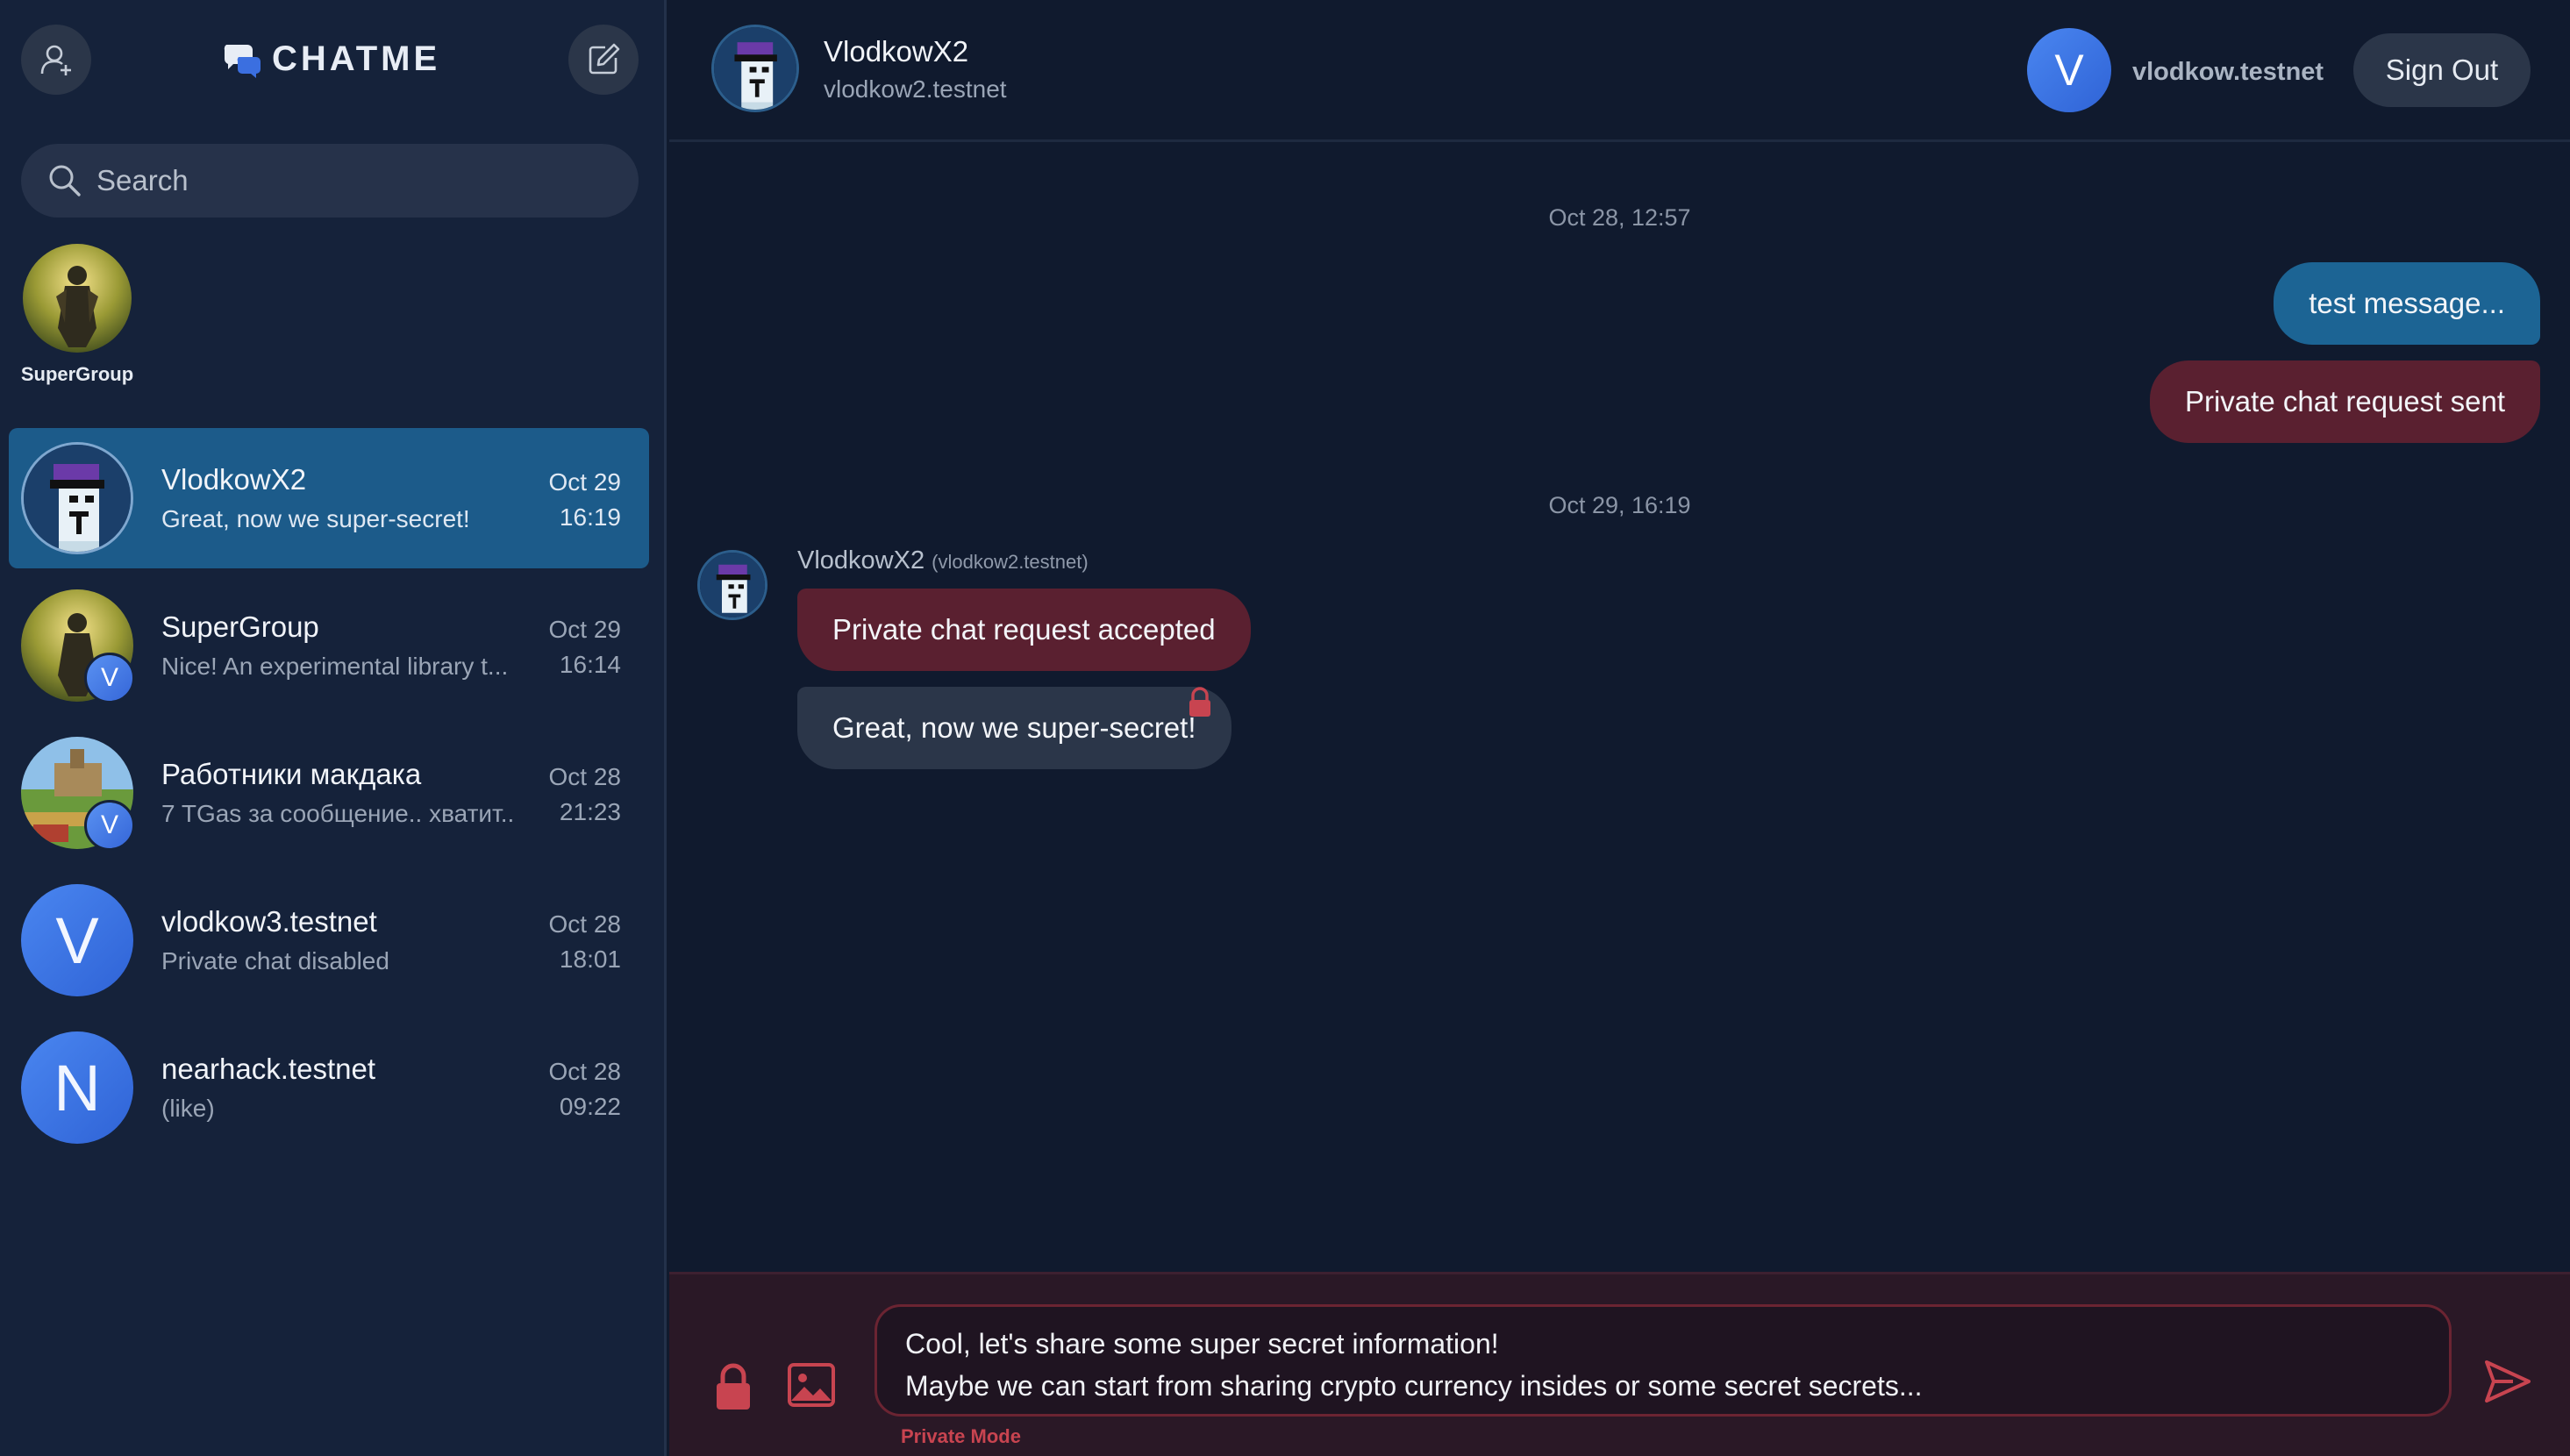 The width and height of the screenshot is (2570, 1456). I want to click on date-separator: Oct 29, 16:19, so click(1619, 505).